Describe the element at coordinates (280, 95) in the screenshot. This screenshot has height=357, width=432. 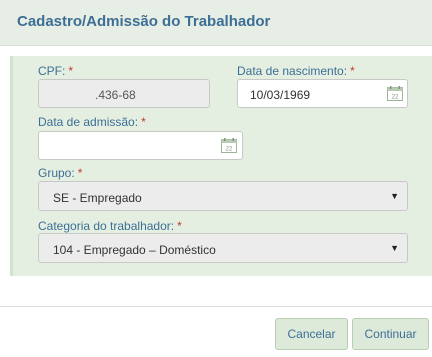
I see `birth-date-value: 10/03/1969` at that location.